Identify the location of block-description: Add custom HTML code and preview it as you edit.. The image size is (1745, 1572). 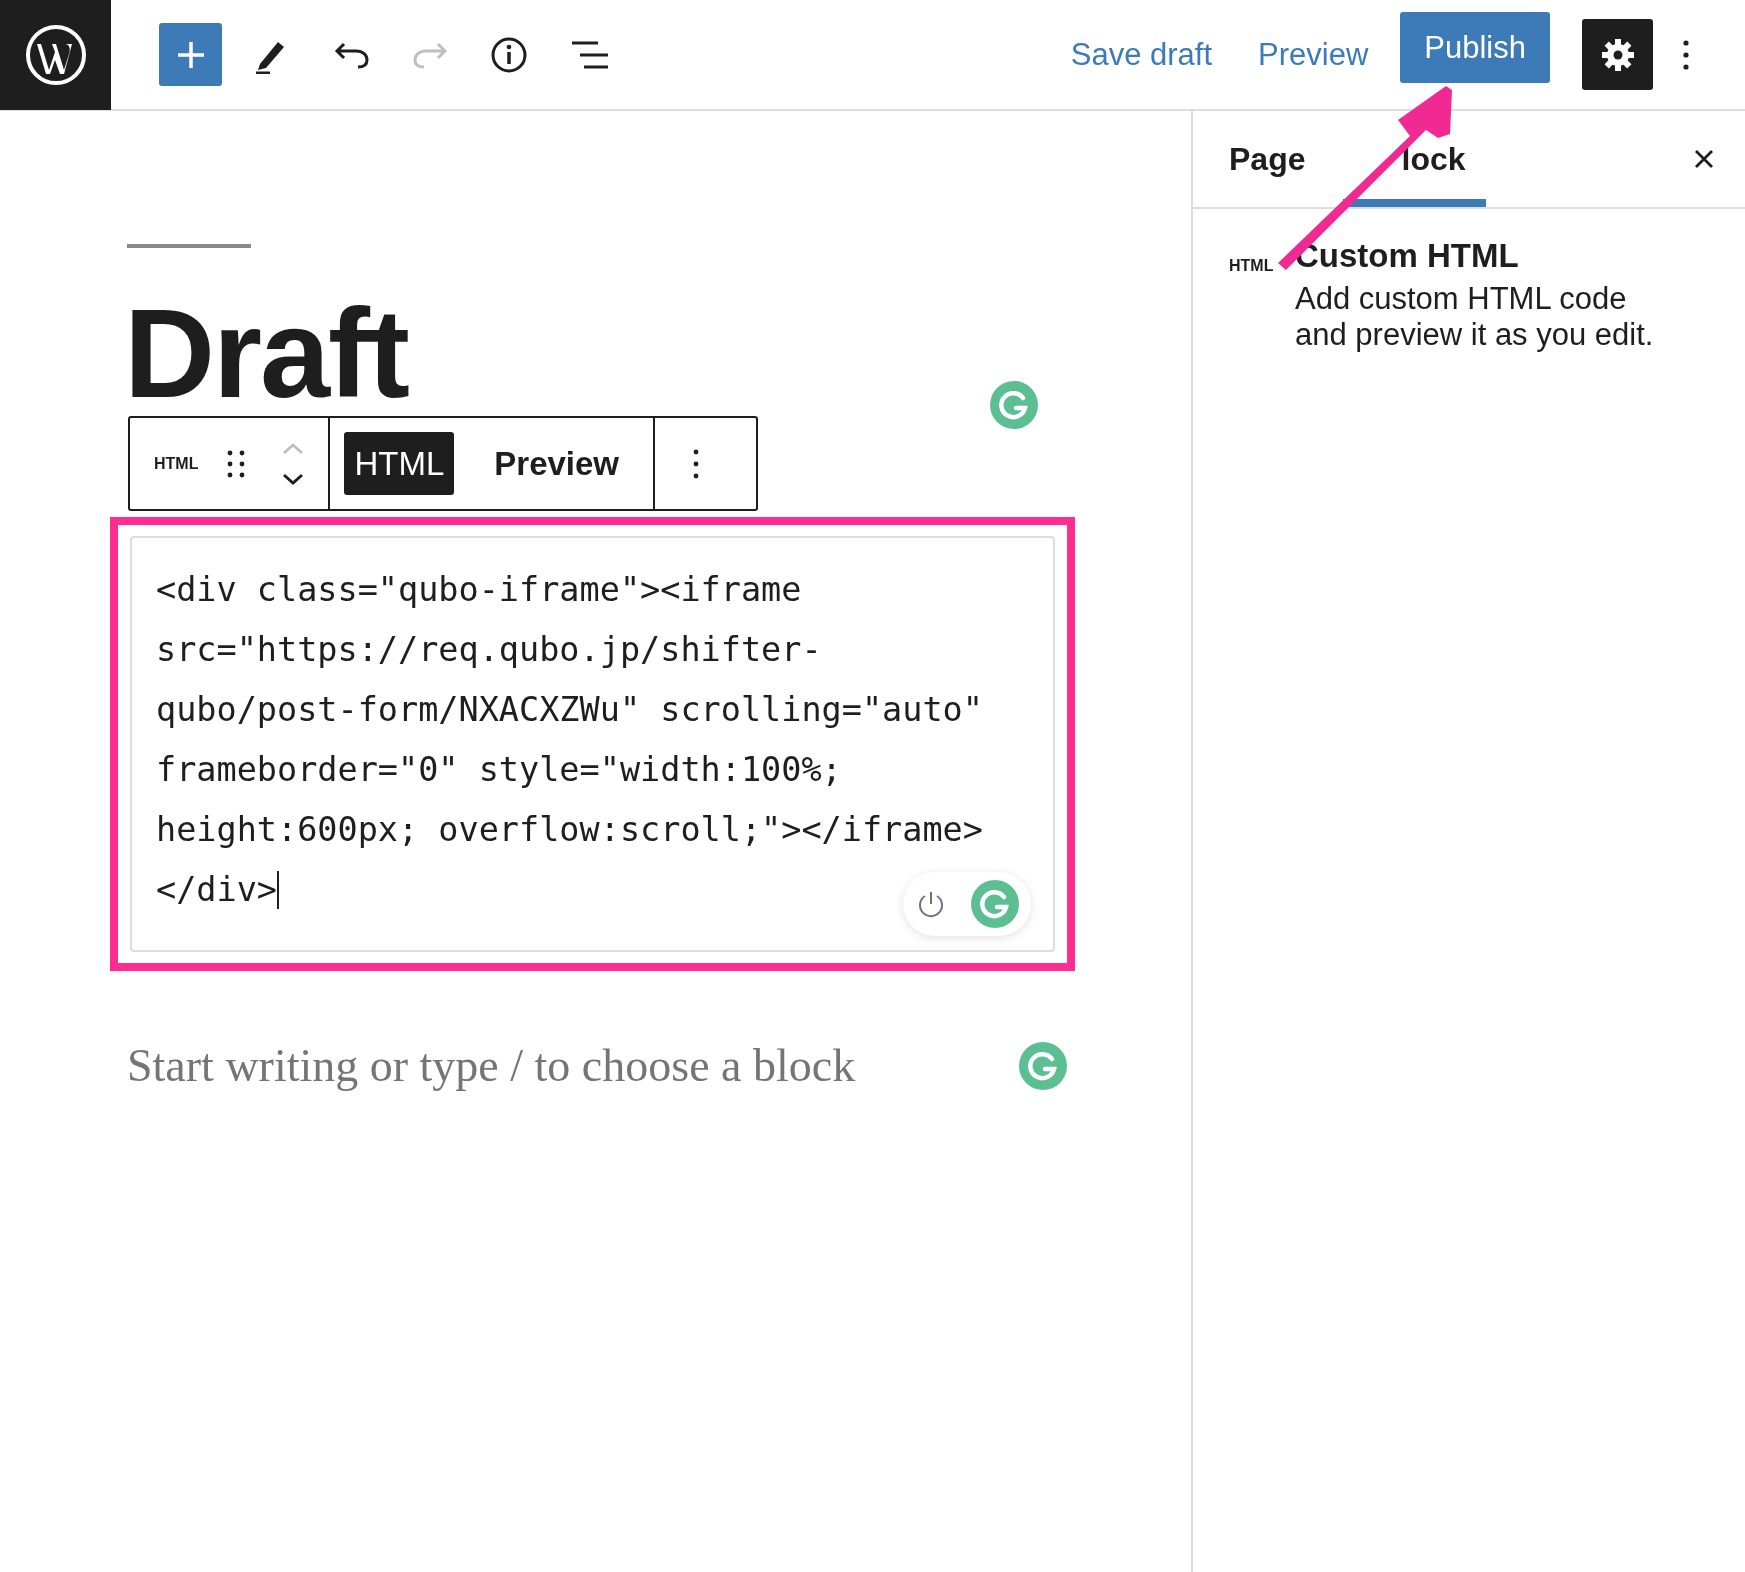
(1474, 317).